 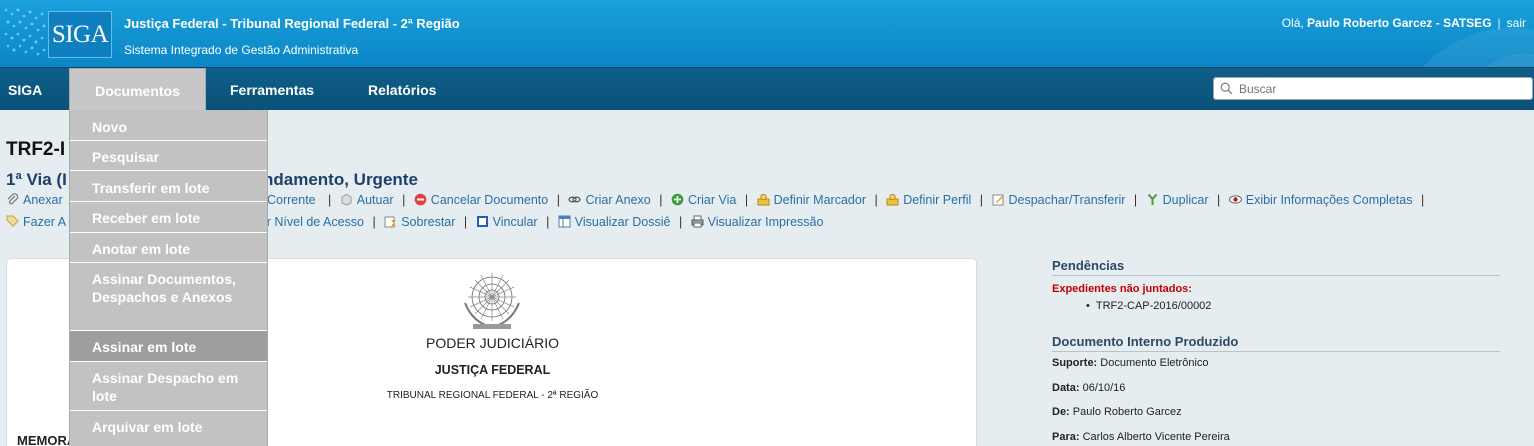 What do you see at coordinates (1154, 363) in the screenshot?
I see `meta-value: Documento Eletrônico` at bounding box center [1154, 363].